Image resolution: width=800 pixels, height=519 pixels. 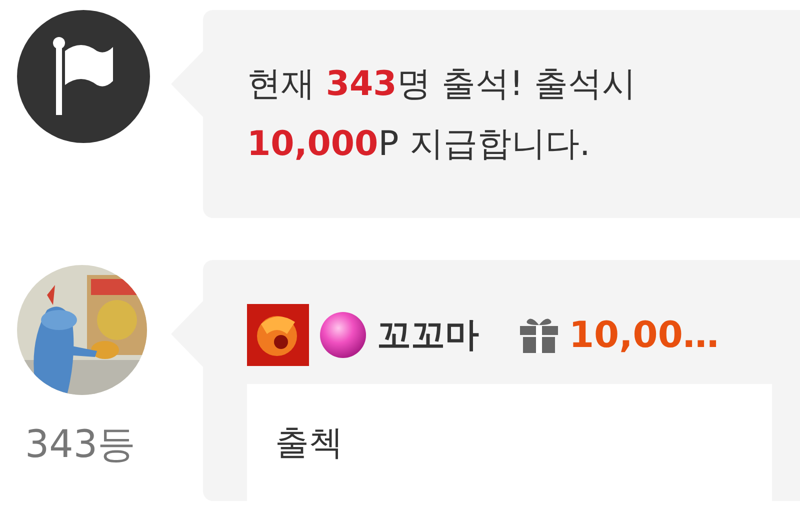 I want to click on gift-icon, so click(x=539, y=335).